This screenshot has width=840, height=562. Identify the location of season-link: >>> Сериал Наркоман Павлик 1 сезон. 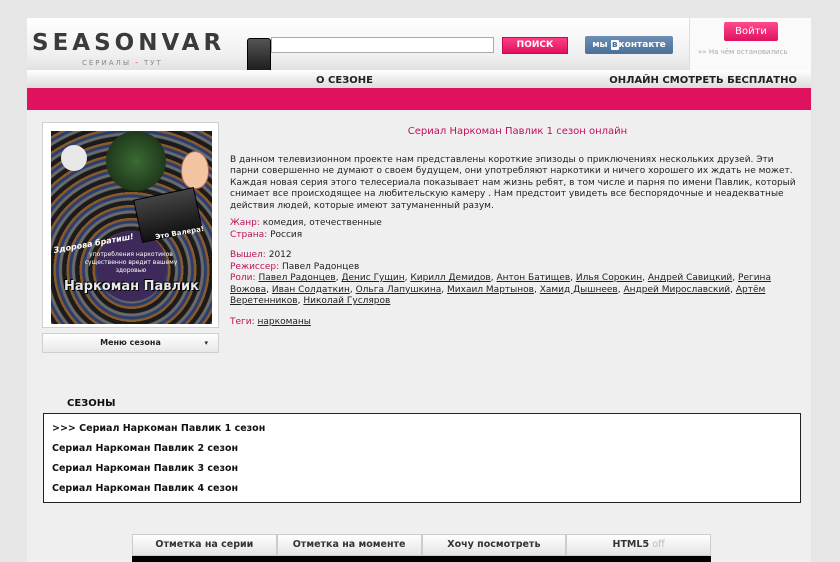
(426, 432).